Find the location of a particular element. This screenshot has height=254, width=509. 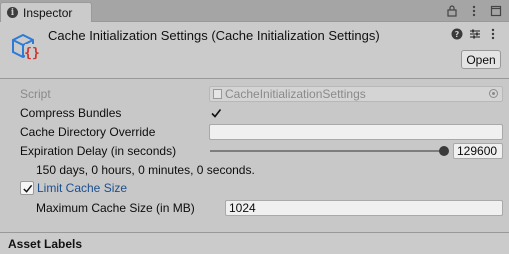

lock-icon is located at coordinates (452, 11).